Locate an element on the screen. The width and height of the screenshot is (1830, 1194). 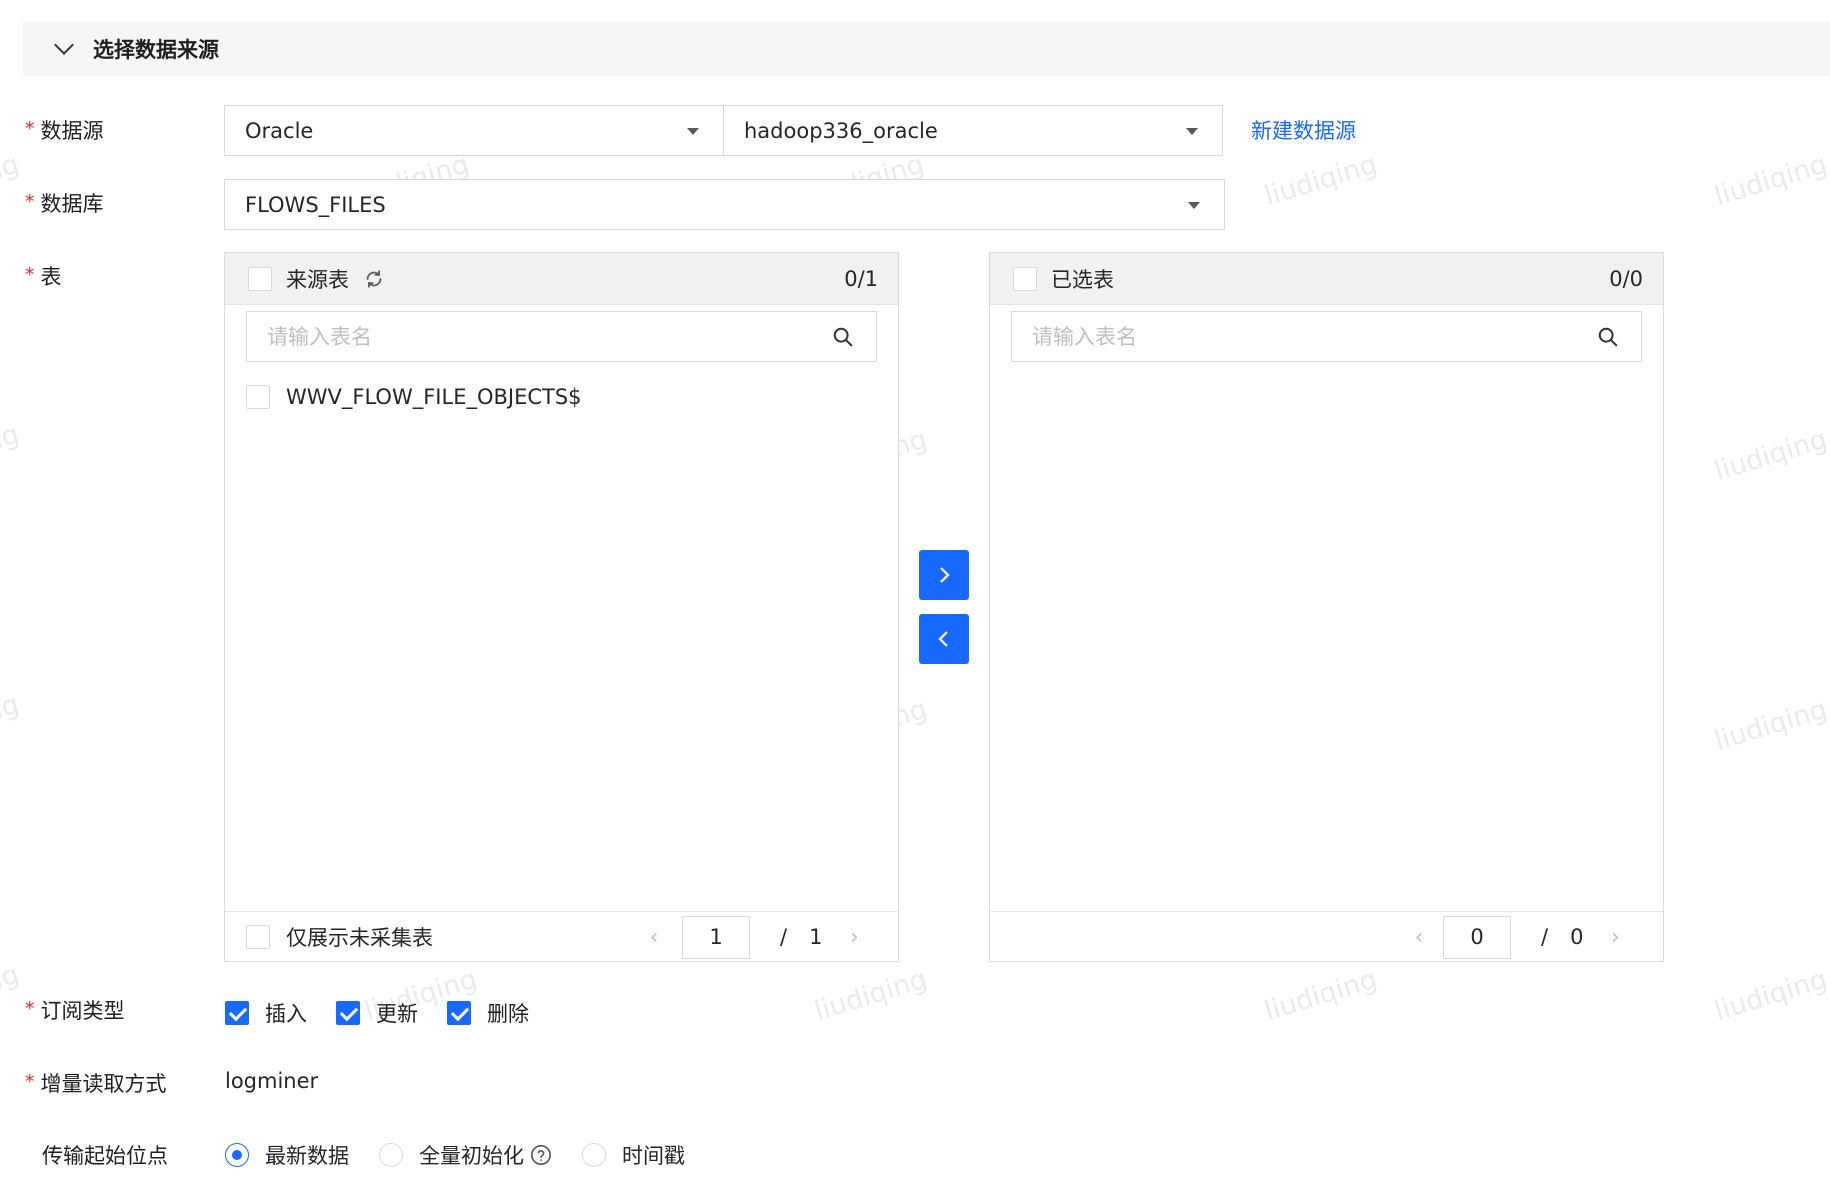
chevron-left-icon is located at coordinates (943, 639).